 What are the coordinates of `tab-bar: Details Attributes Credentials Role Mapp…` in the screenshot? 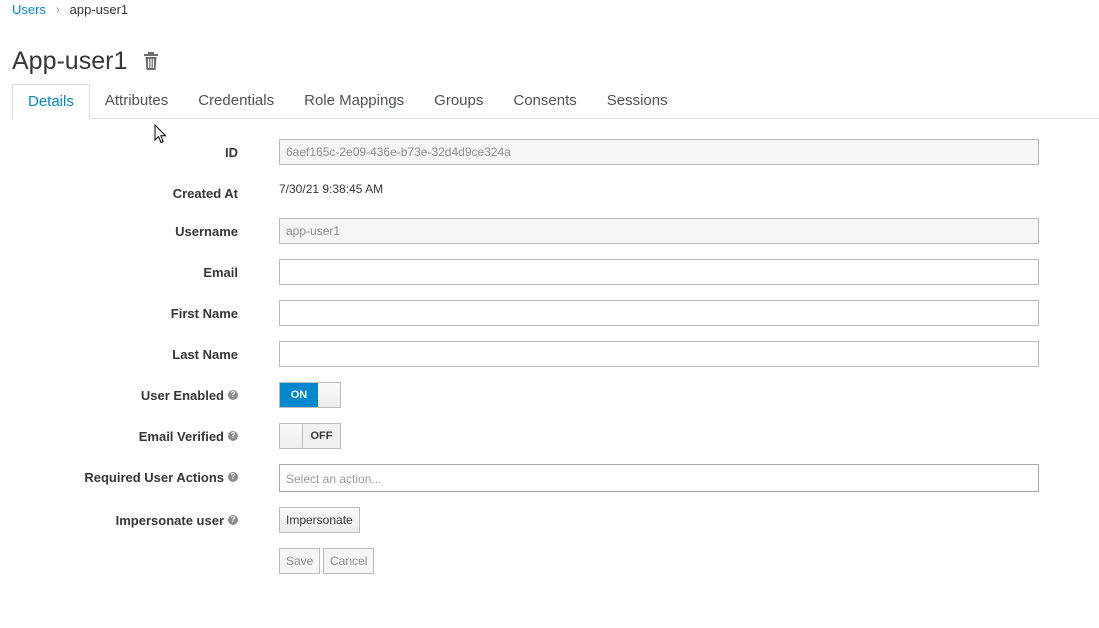 It's located at (555, 102).